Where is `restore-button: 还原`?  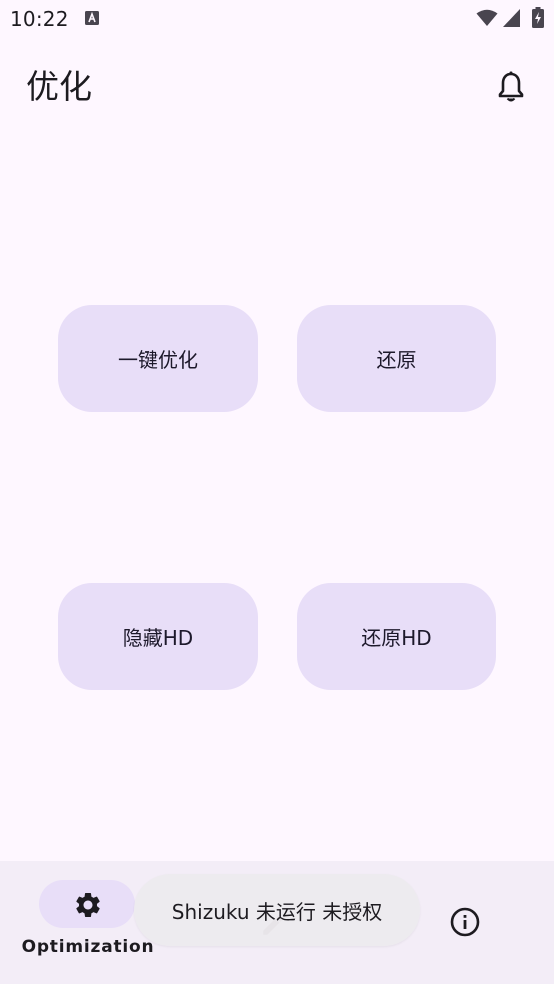 restore-button: 还原 is located at coordinates (396, 358).